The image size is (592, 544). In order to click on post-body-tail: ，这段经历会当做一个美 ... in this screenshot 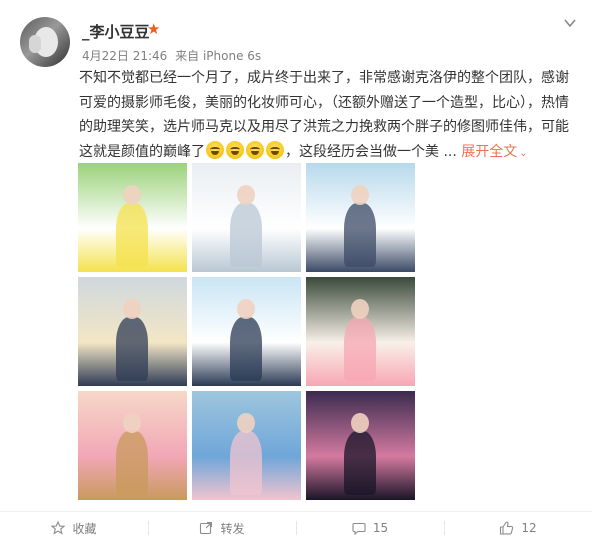, I will do `click(371, 151)`.